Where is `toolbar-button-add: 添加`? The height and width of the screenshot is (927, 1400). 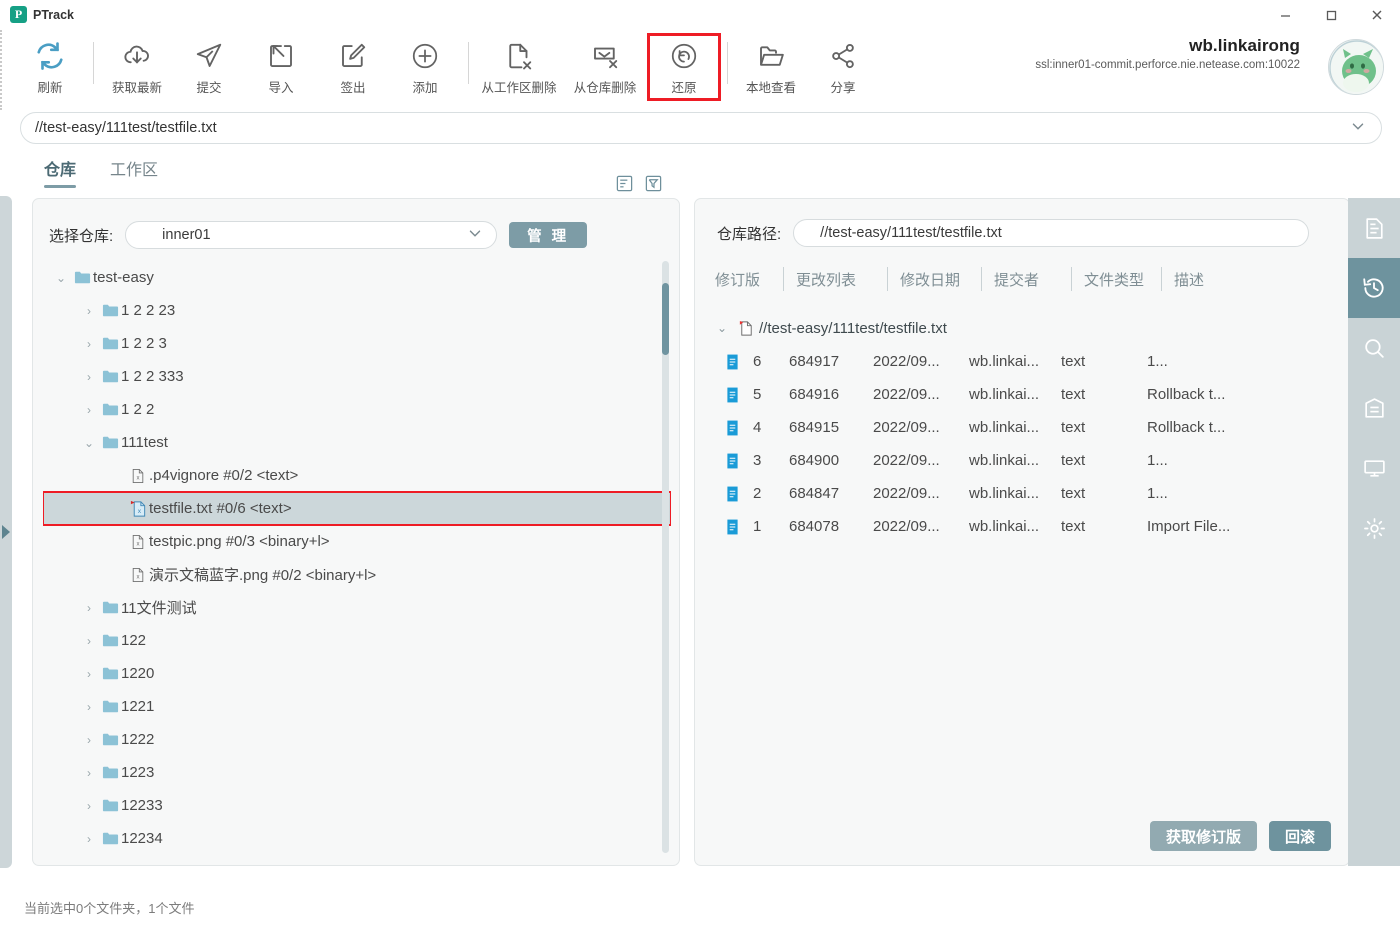 toolbar-button-add: 添加 is located at coordinates (425, 67).